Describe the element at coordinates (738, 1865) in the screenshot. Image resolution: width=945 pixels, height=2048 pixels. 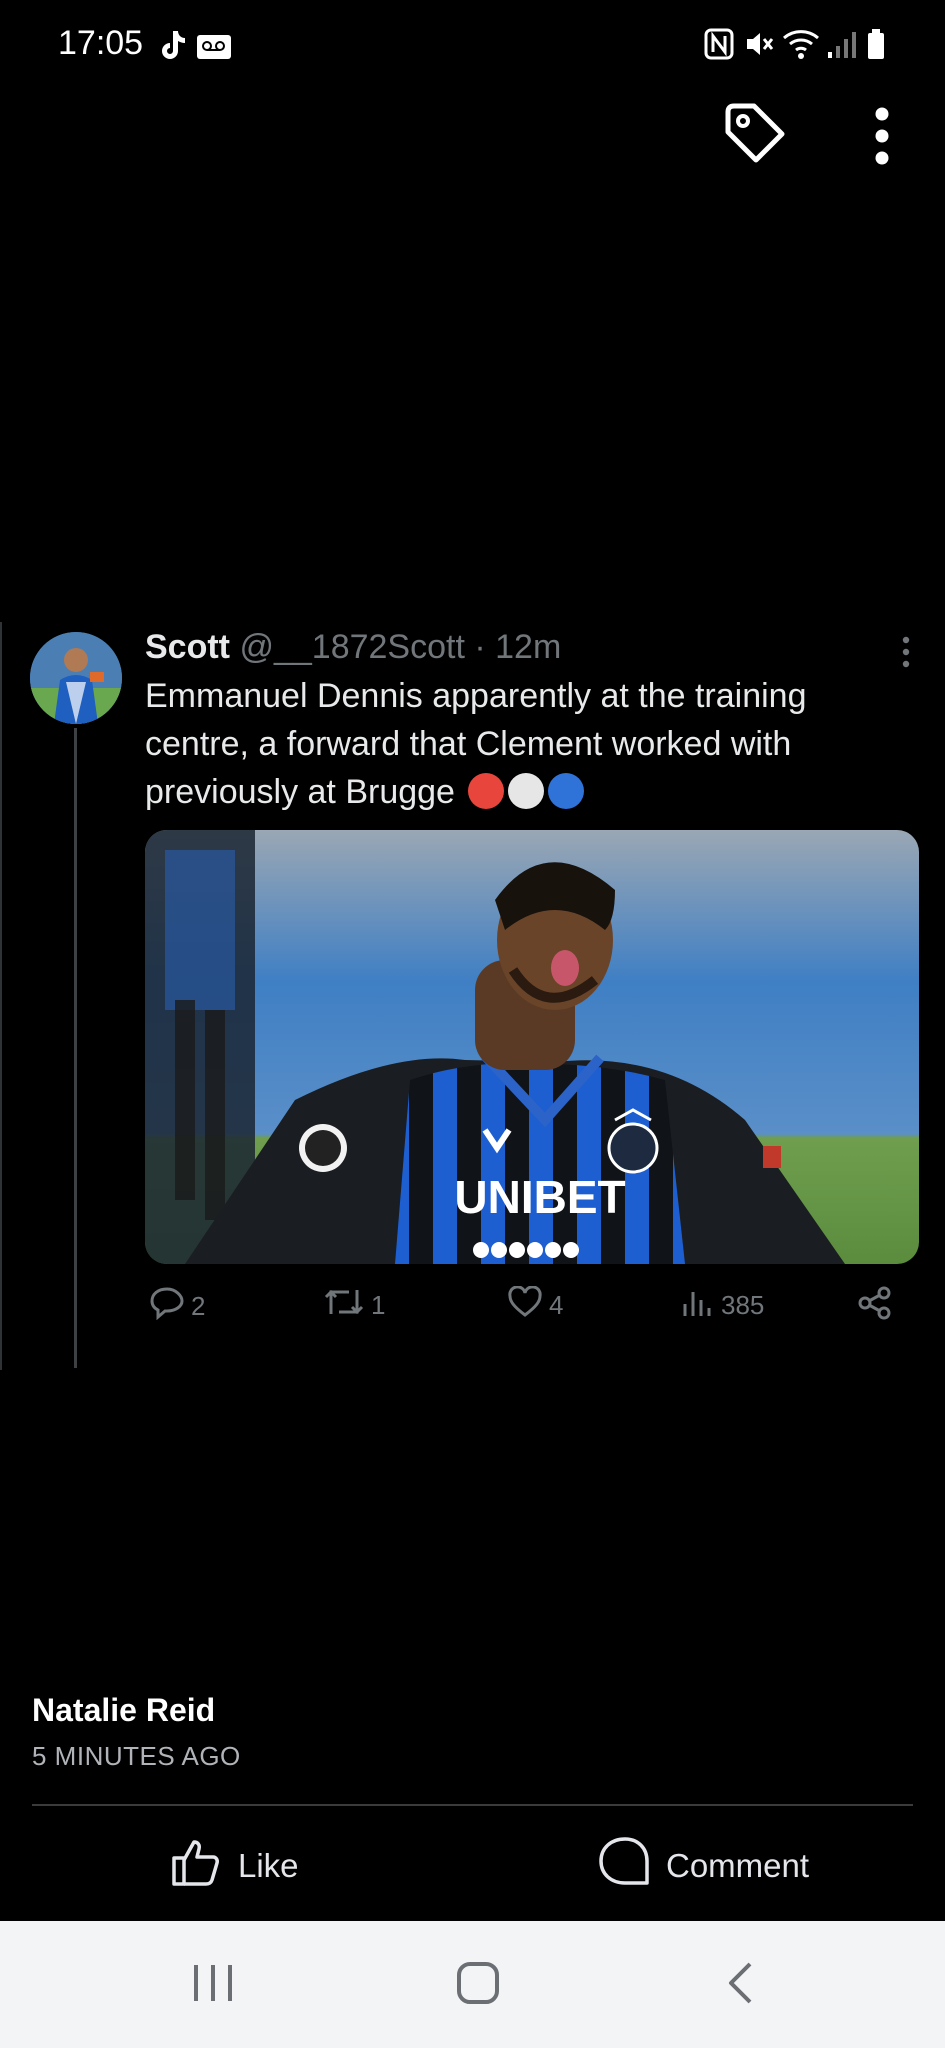
I see `comment-label: Comment` at that location.